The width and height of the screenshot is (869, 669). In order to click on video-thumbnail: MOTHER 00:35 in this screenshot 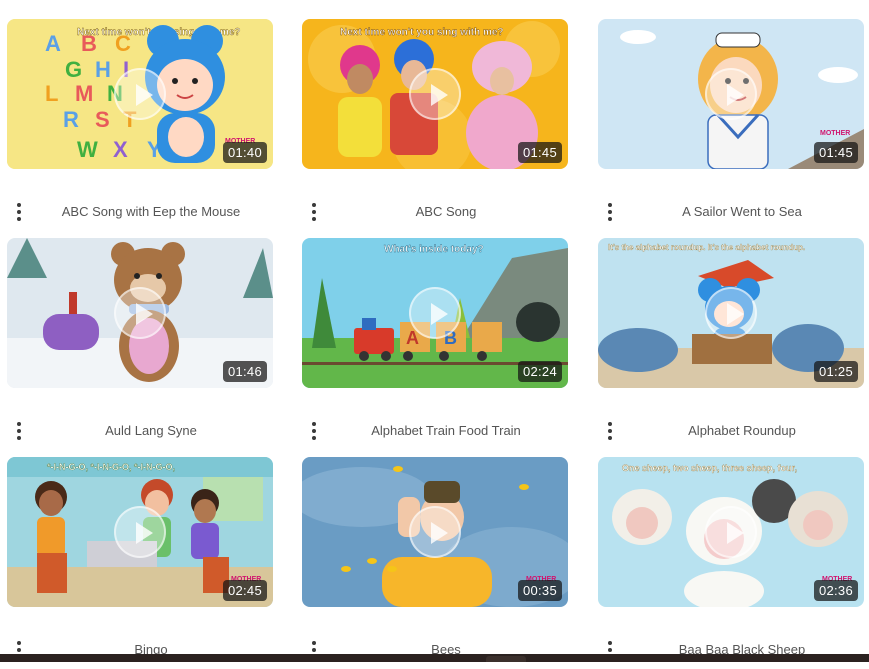, I will do `click(435, 532)`.